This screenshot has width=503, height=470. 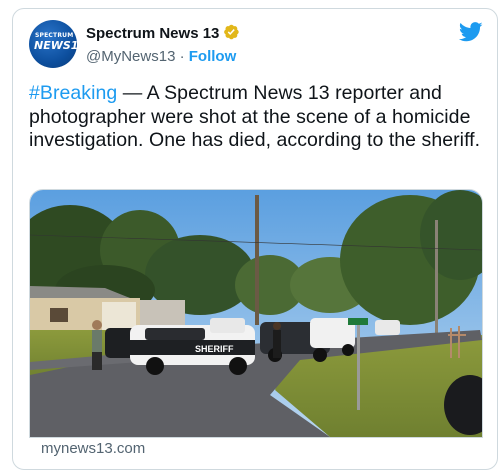 I want to click on avatar-logo-main: NEWS13, so click(x=55, y=45).